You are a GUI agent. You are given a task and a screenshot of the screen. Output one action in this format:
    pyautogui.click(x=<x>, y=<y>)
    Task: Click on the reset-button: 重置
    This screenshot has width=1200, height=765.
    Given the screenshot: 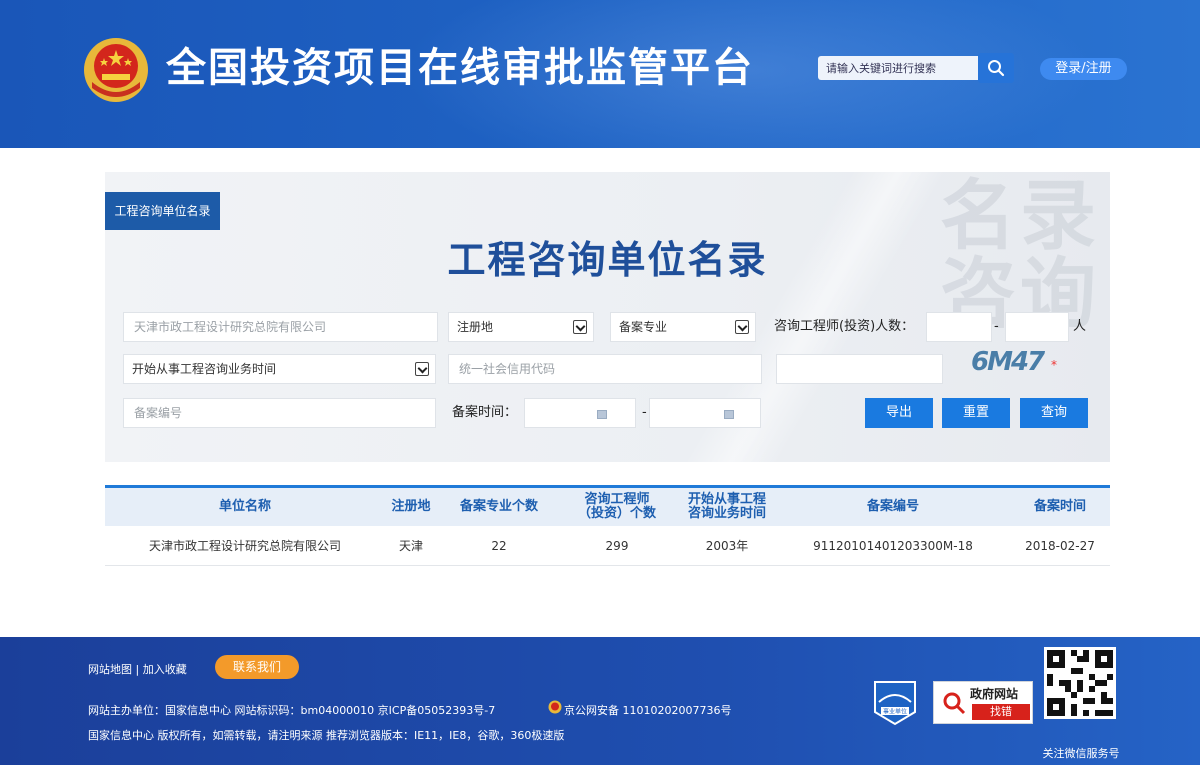 What is the action you would take?
    pyautogui.click(x=976, y=413)
    